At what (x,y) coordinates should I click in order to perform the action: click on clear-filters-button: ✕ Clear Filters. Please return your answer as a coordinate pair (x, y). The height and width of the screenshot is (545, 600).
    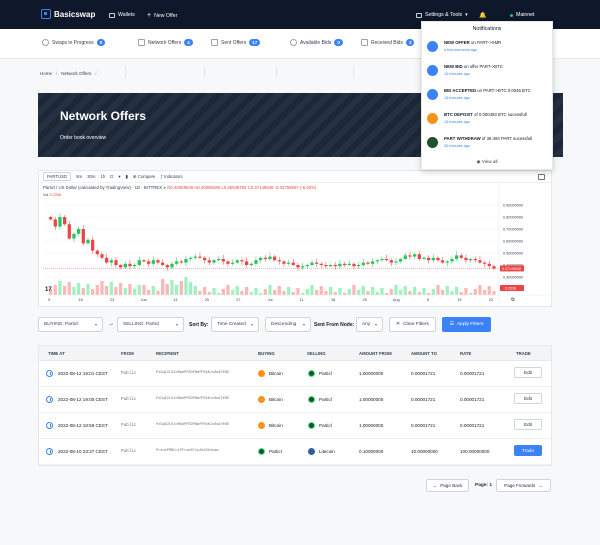
    Looking at the image, I should click on (412, 324).